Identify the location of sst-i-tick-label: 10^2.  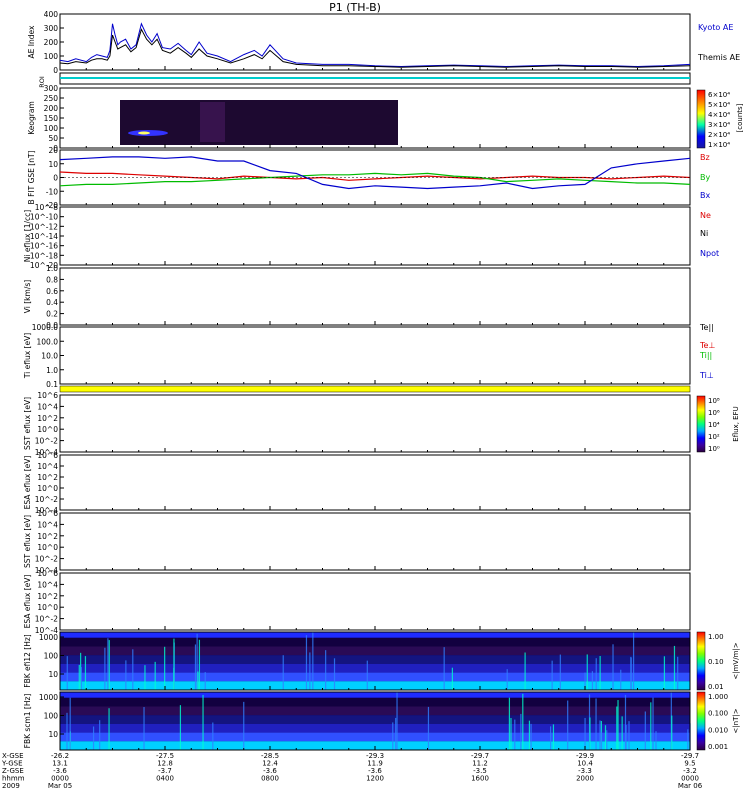
(47, 536).